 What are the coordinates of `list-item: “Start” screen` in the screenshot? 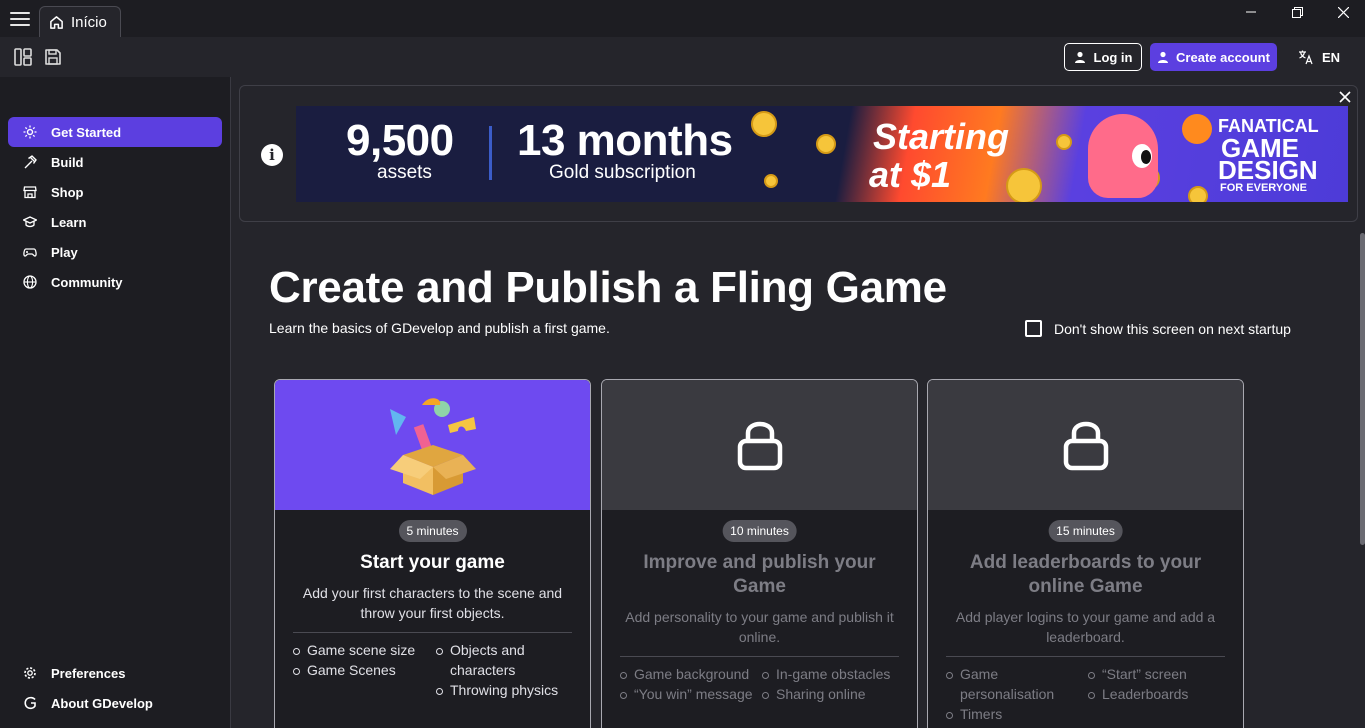 It's located at (1158, 674).